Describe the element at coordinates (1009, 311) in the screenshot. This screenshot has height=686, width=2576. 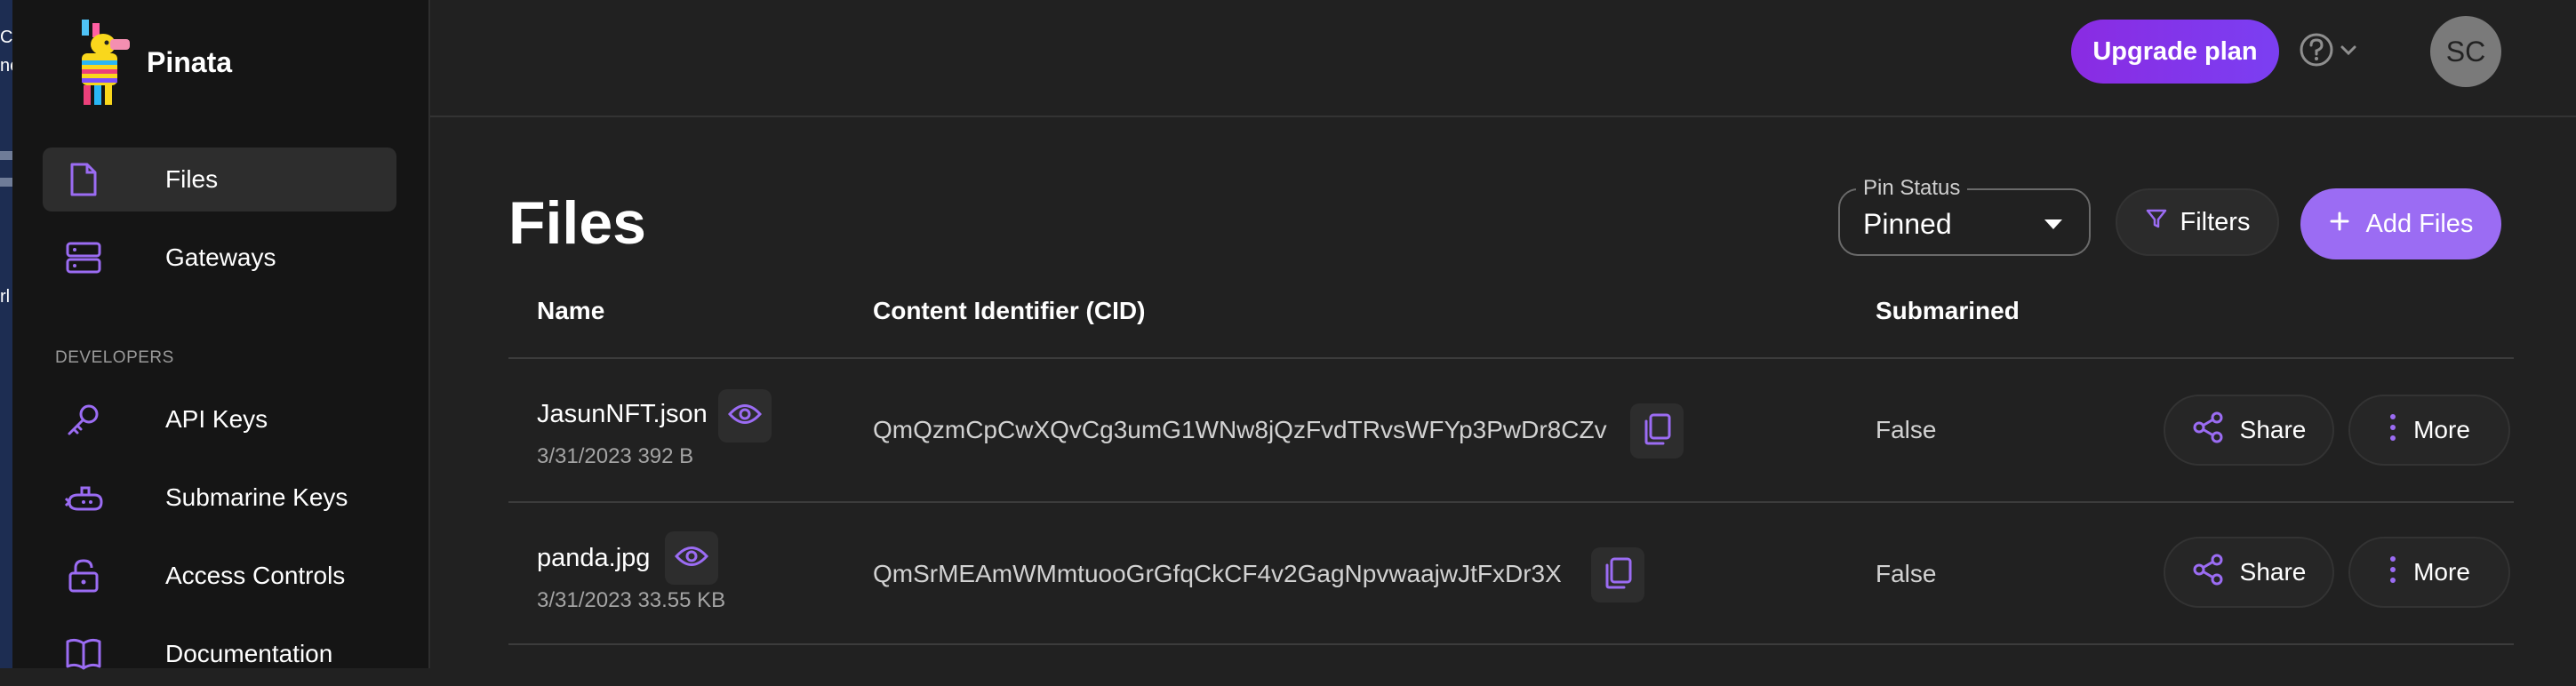
I see `column-header-cid: Content Identifier (CID)` at that location.